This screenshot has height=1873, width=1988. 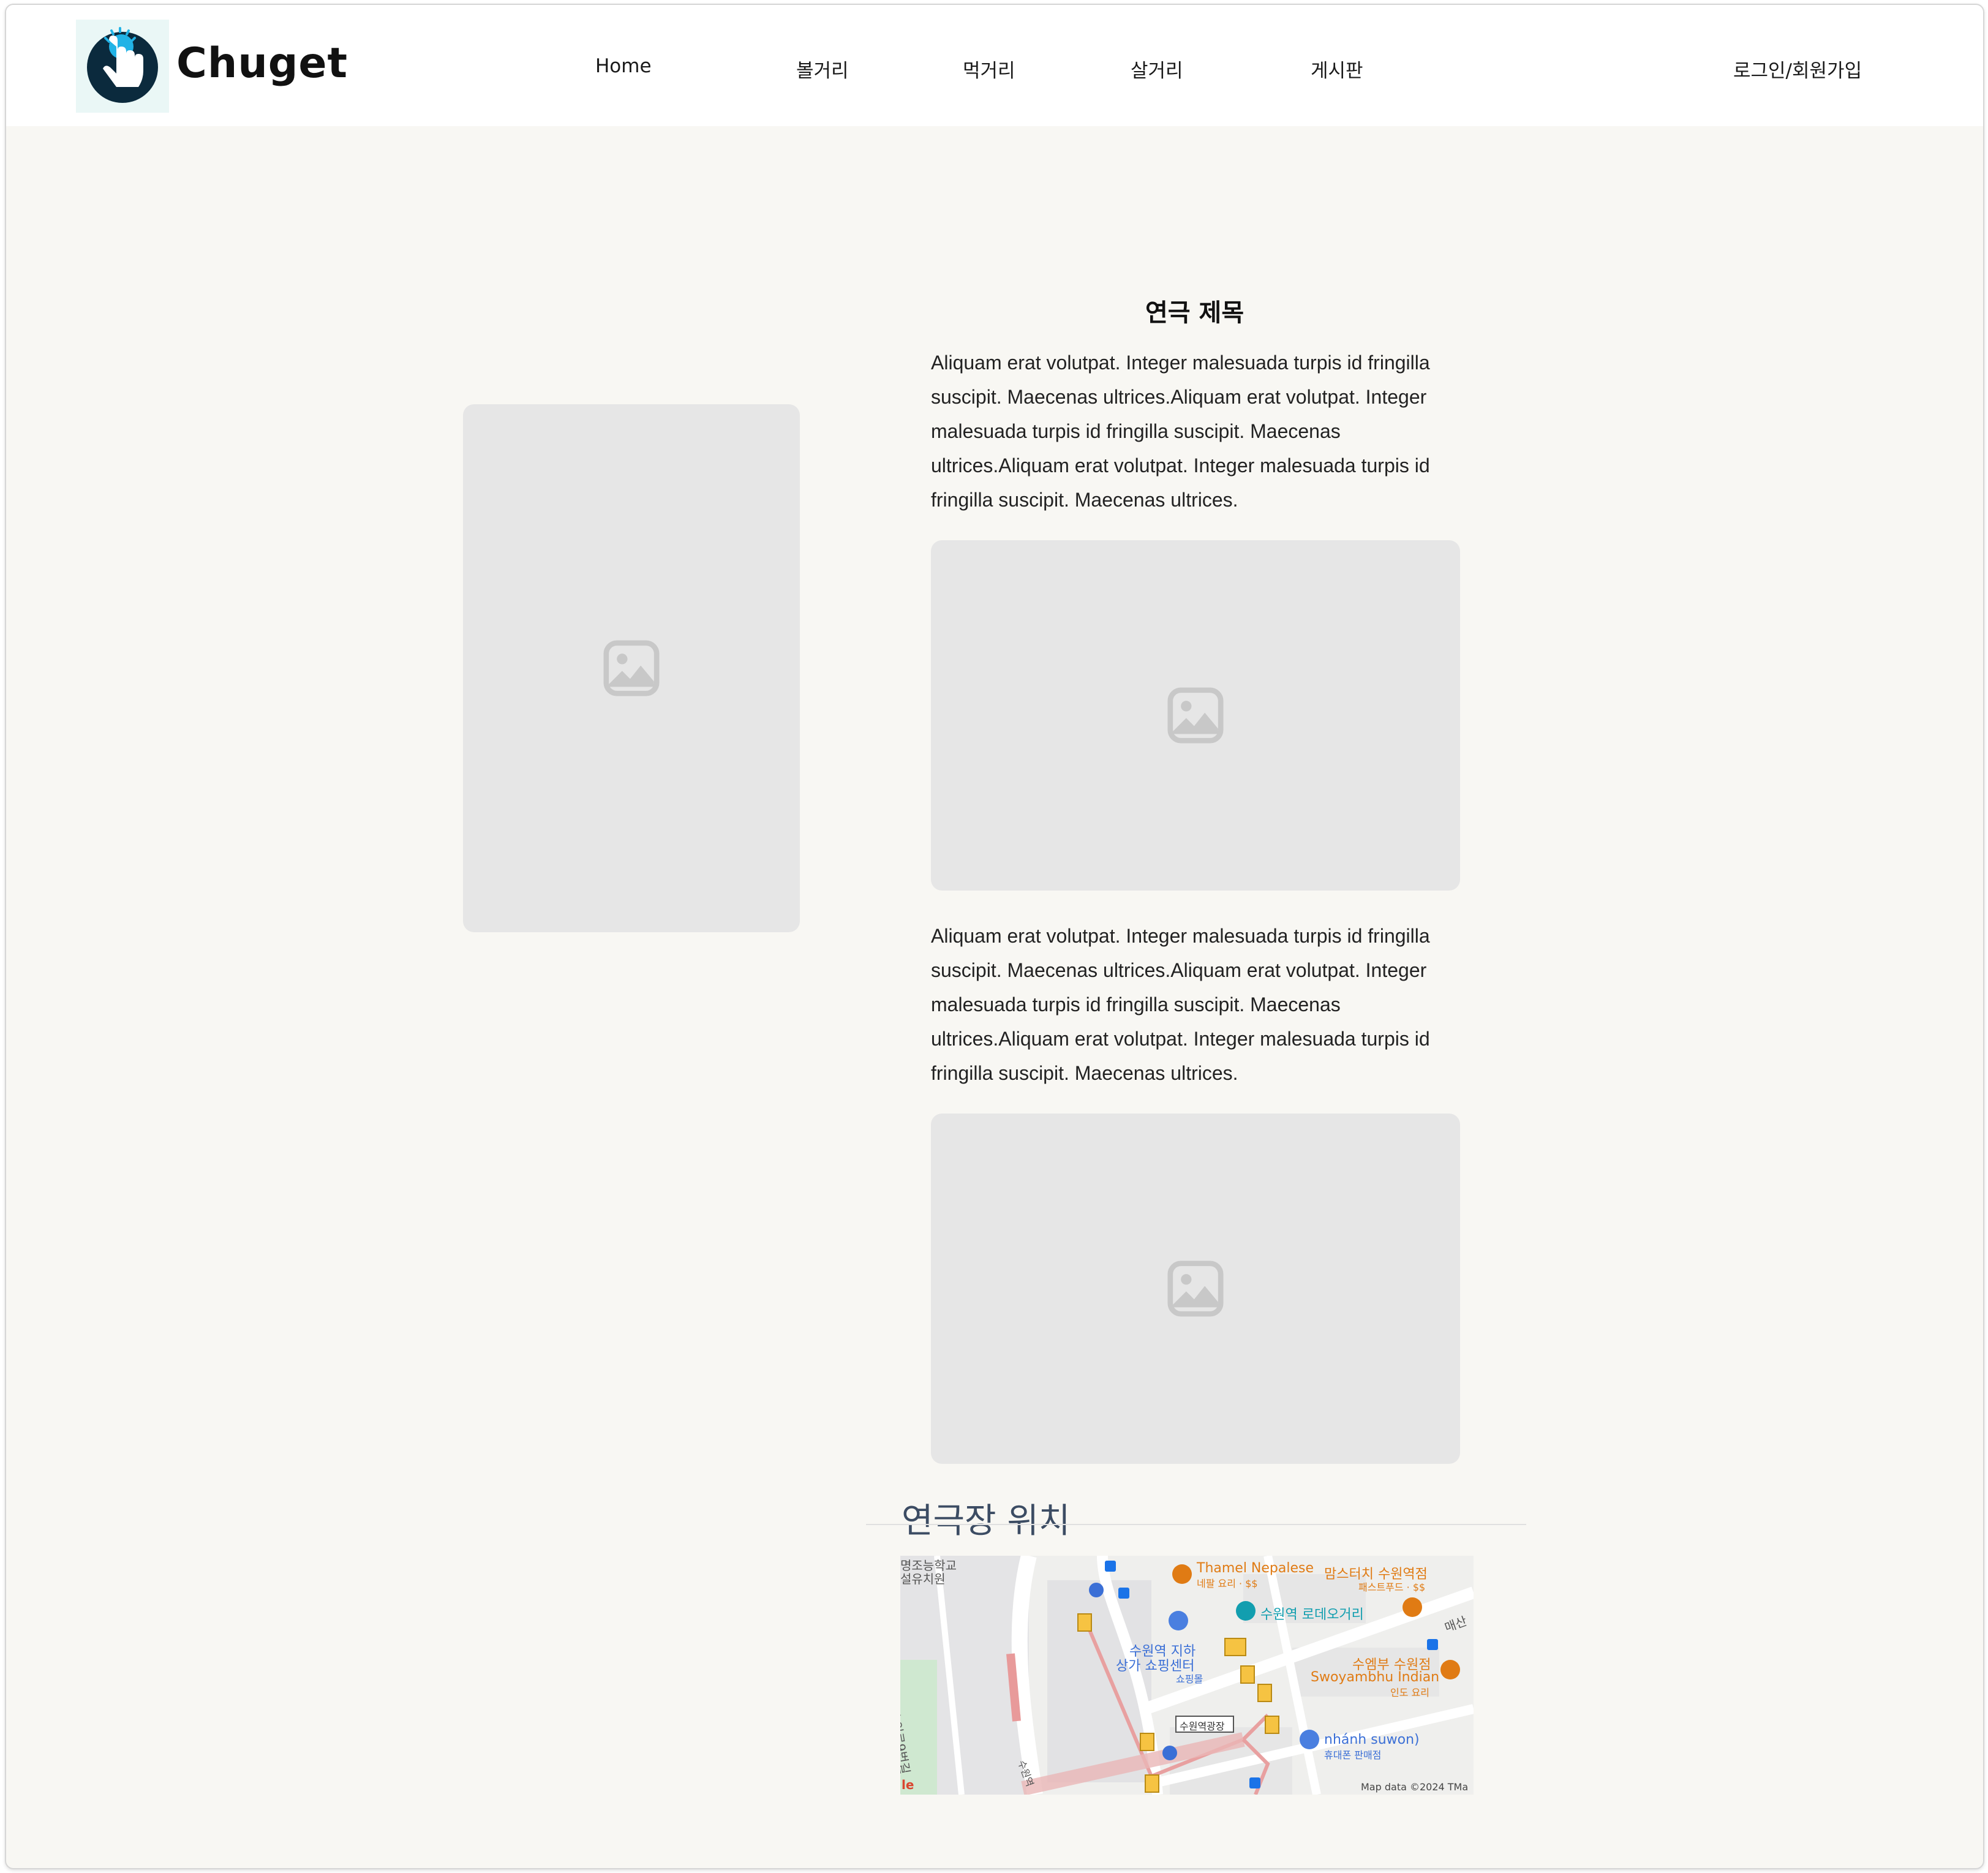 What do you see at coordinates (1196, 1525) in the screenshot?
I see `section-divider` at bounding box center [1196, 1525].